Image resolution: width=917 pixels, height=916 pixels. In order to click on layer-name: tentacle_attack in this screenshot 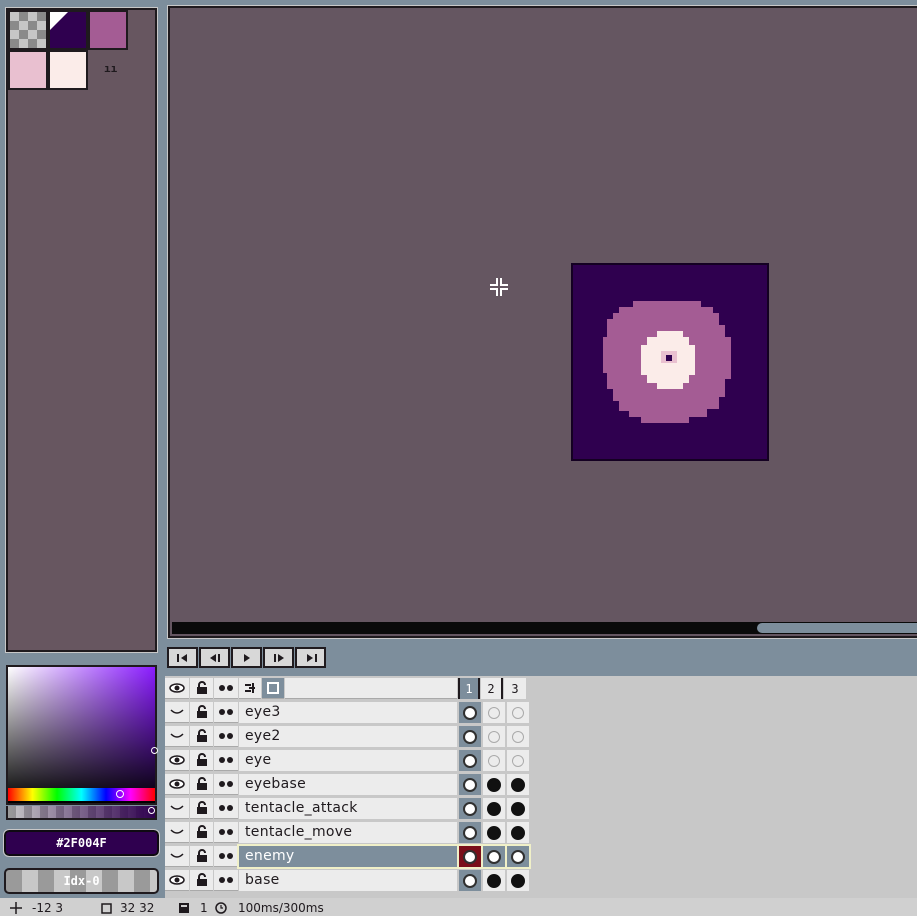, I will do `click(348, 808)`.